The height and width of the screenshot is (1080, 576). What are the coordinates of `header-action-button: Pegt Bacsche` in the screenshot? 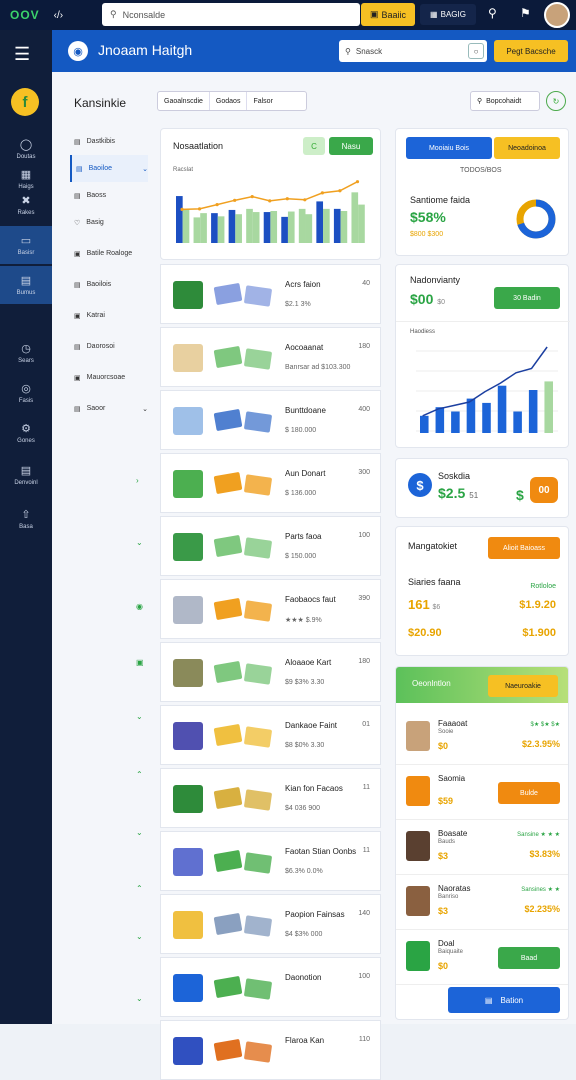 It's located at (531, 51).